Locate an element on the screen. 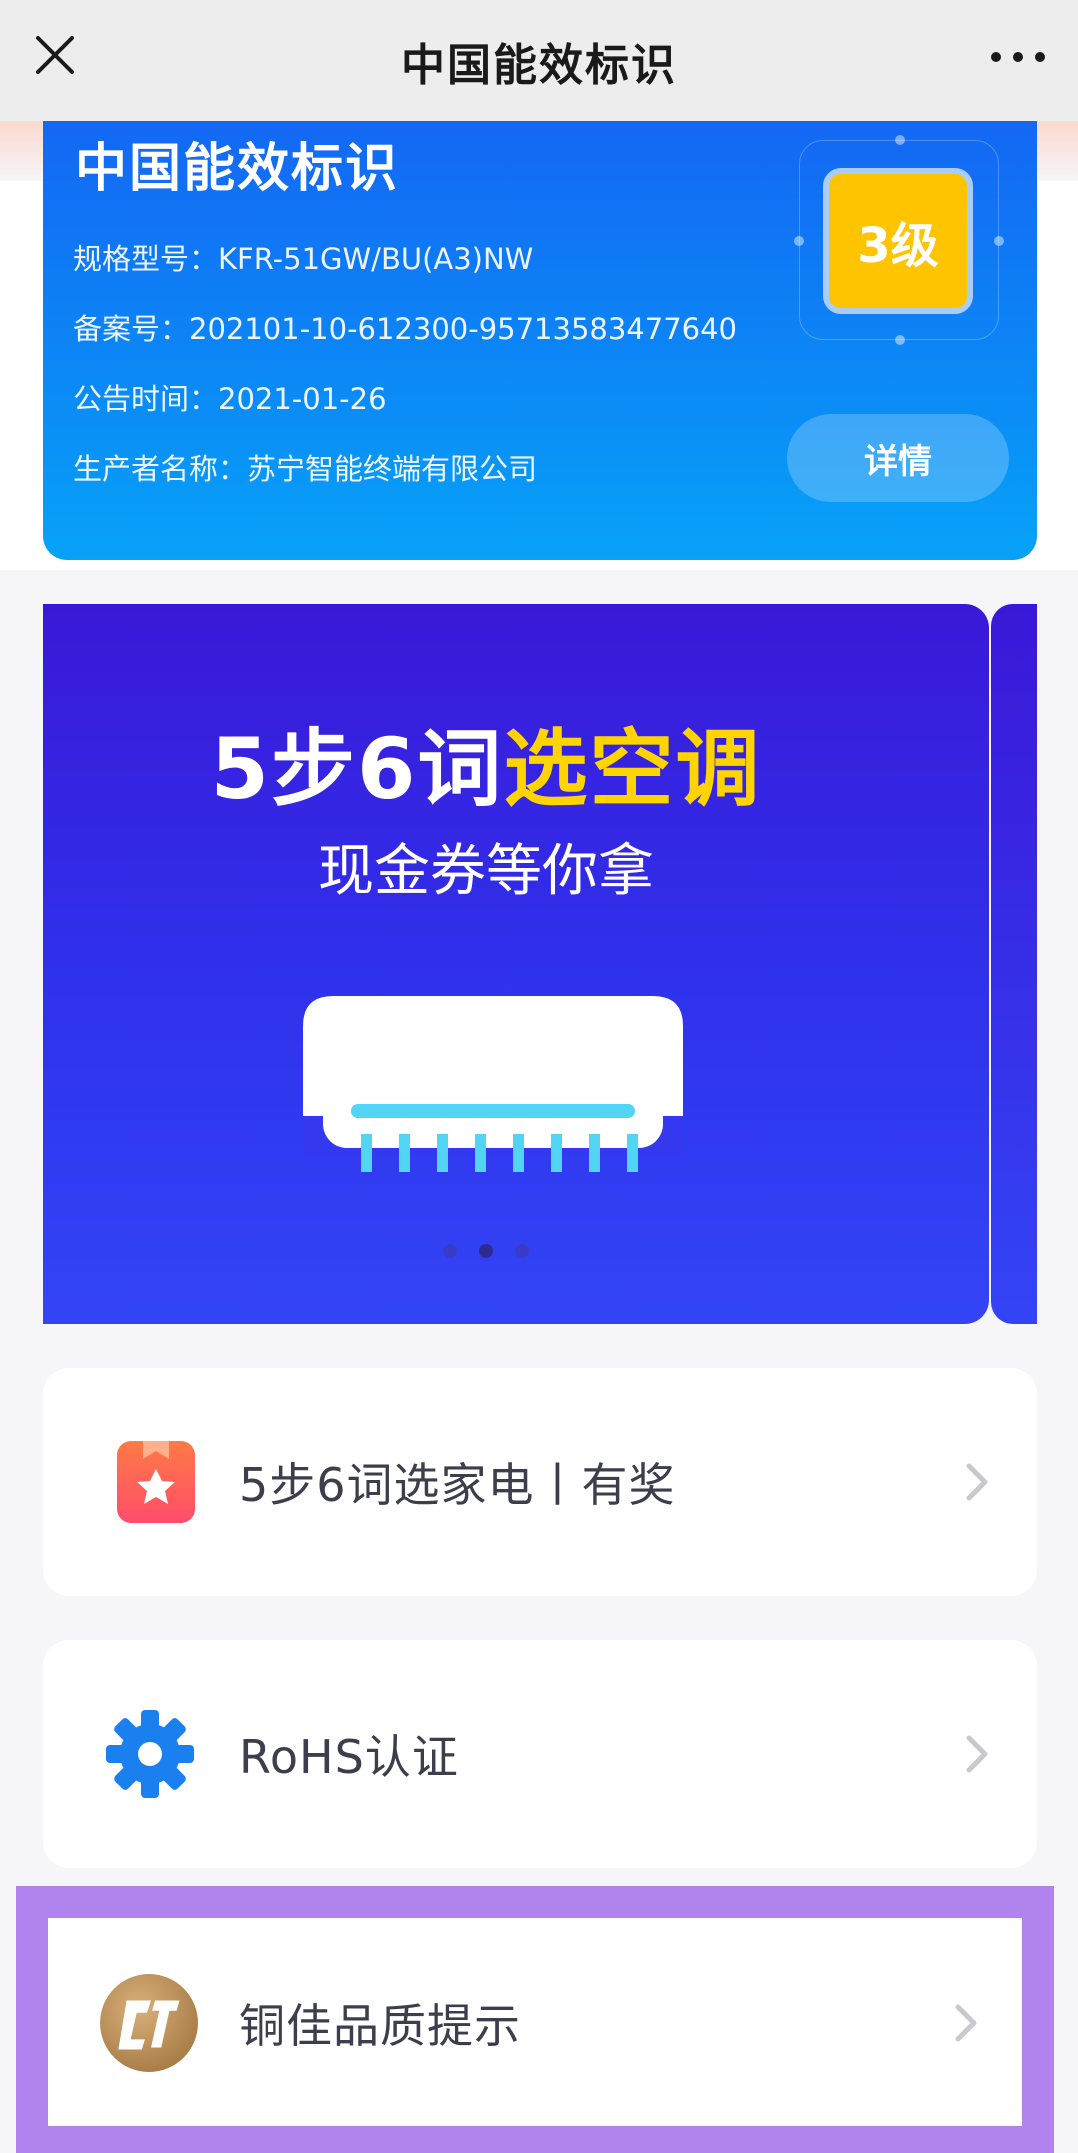 Image resolution: width=1078 pixels, height=2153 pixels. more-dots-icon is located at coordinates (1018, 57).